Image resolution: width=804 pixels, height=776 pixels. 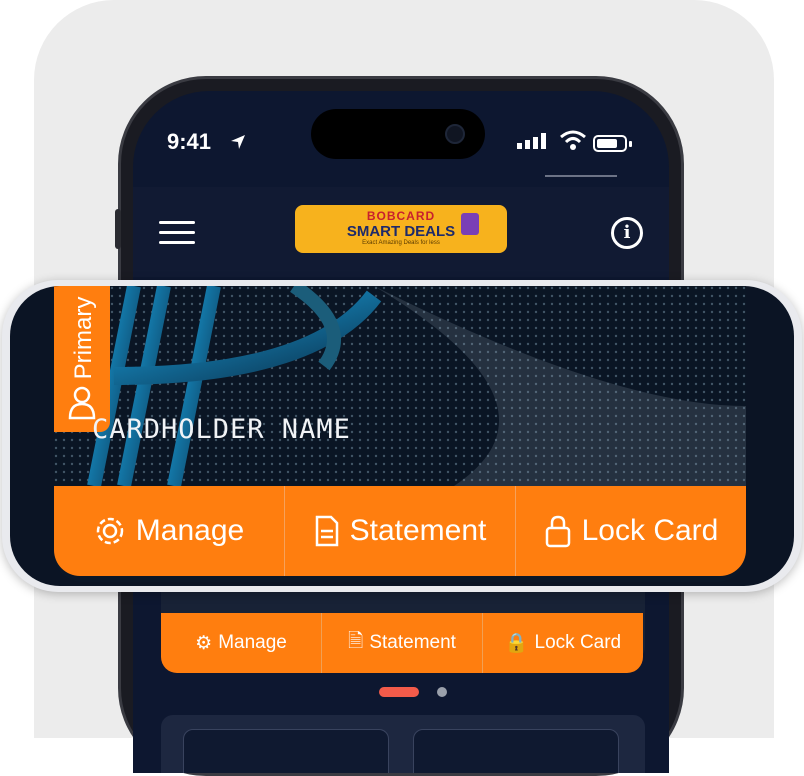 I want to click on location-arrow-icon, so click(x=238, y=142).